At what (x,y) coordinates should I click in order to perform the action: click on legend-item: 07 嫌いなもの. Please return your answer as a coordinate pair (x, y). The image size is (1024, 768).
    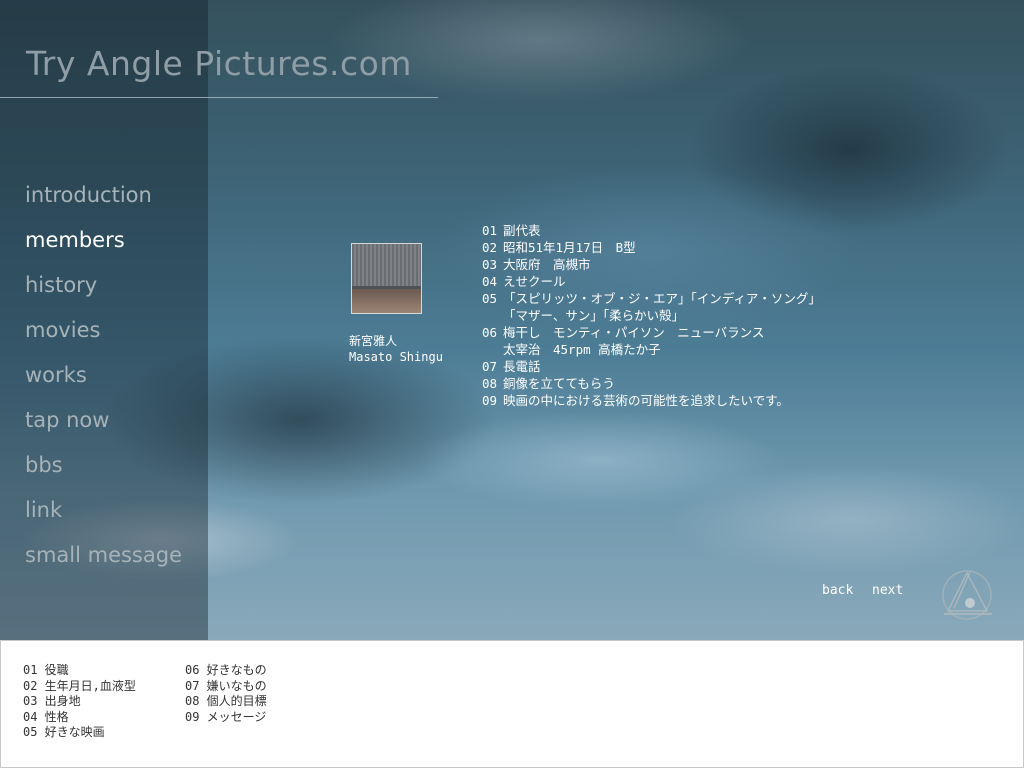
    Looking at the image, I should click on (226, 685).